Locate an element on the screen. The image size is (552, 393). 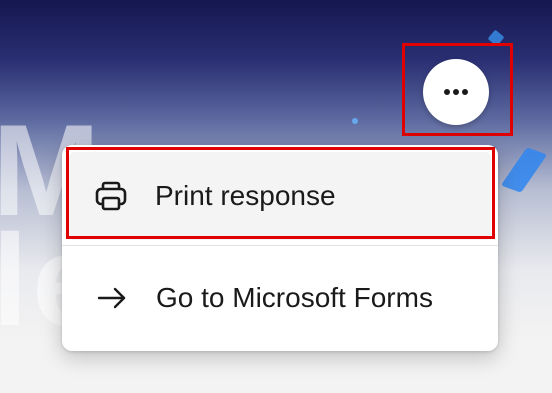
more-horizontal-icon is located at coordinates (456, 92).